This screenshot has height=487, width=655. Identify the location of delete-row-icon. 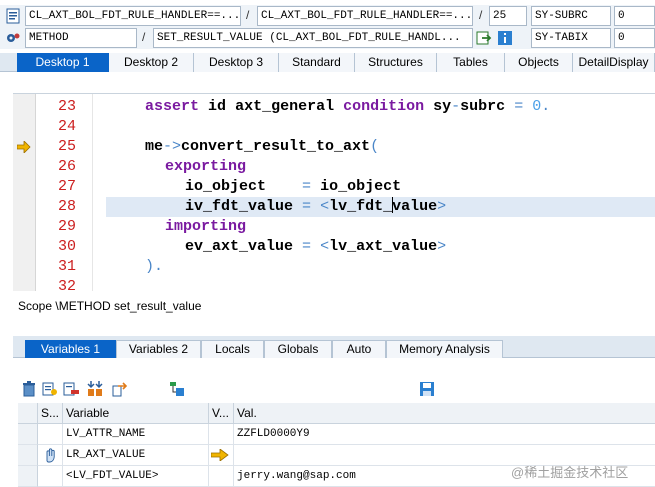
(71, 389).